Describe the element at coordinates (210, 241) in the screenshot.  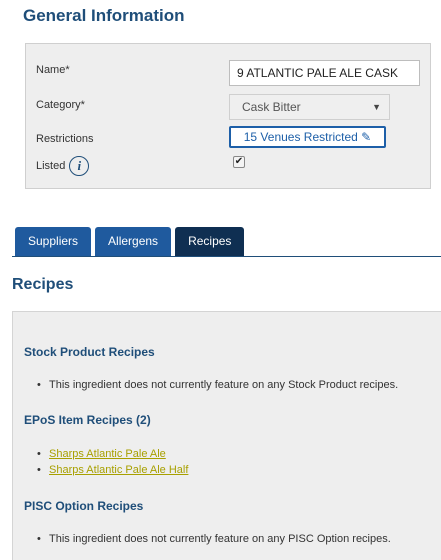
I see `tab-recipes: Recipes` at that location.